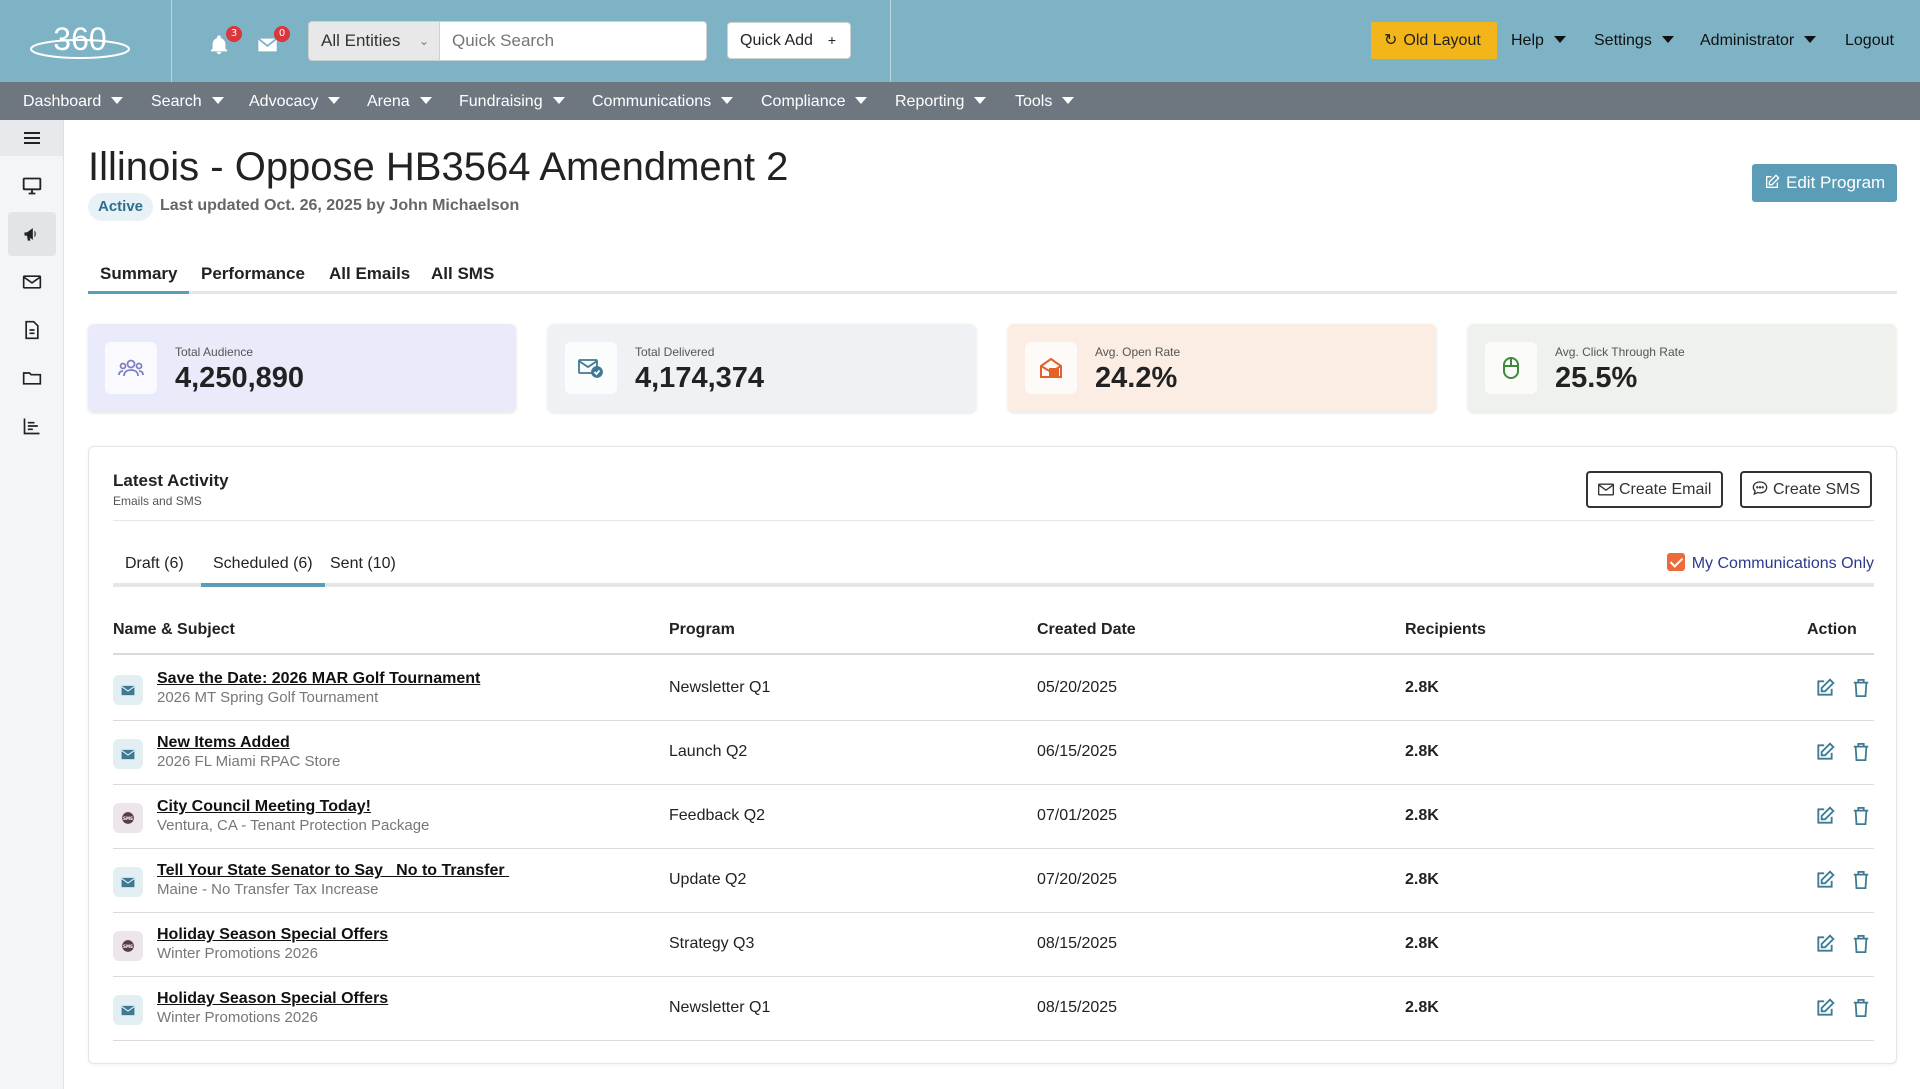 This screenshot has width=1920, height=1089. What do you see at coordinates (399, 101) in the screenshot?
I see `nav-arena: Arena` at bounding box center [399, 101].